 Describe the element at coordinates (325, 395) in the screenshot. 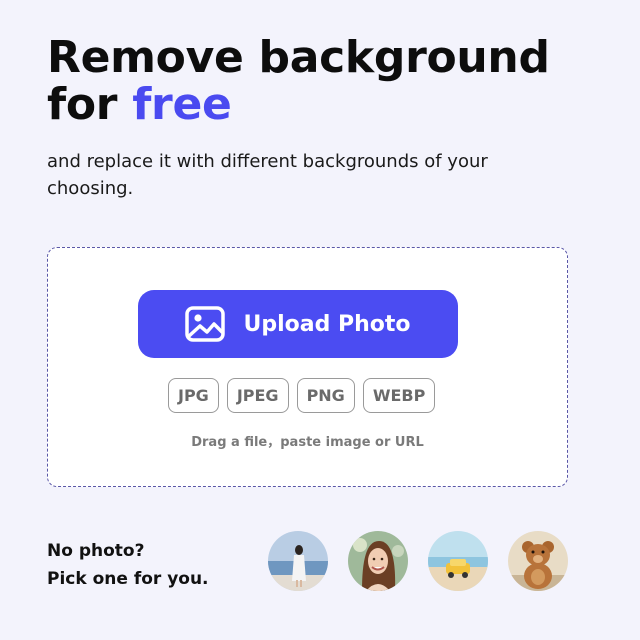

I see `format-badge-png: PNG` at that location.